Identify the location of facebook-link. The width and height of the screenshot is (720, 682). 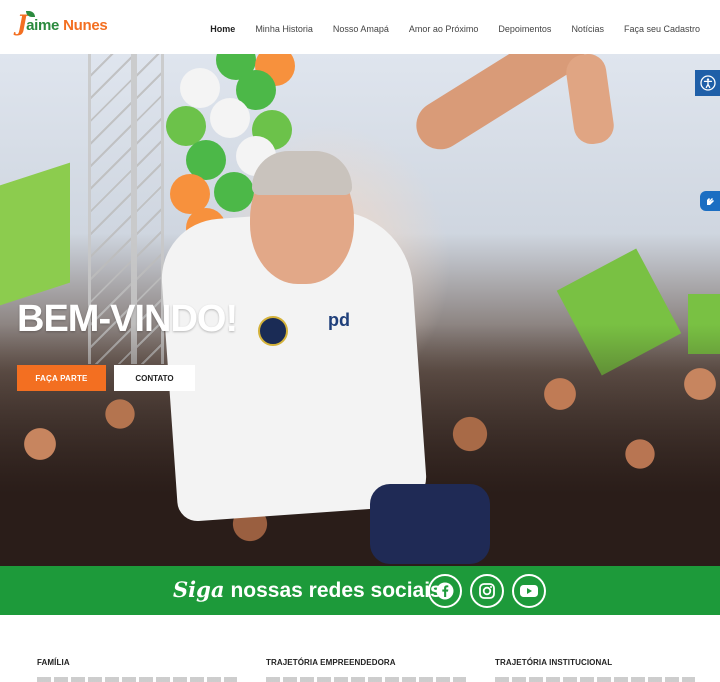
(445, 591).